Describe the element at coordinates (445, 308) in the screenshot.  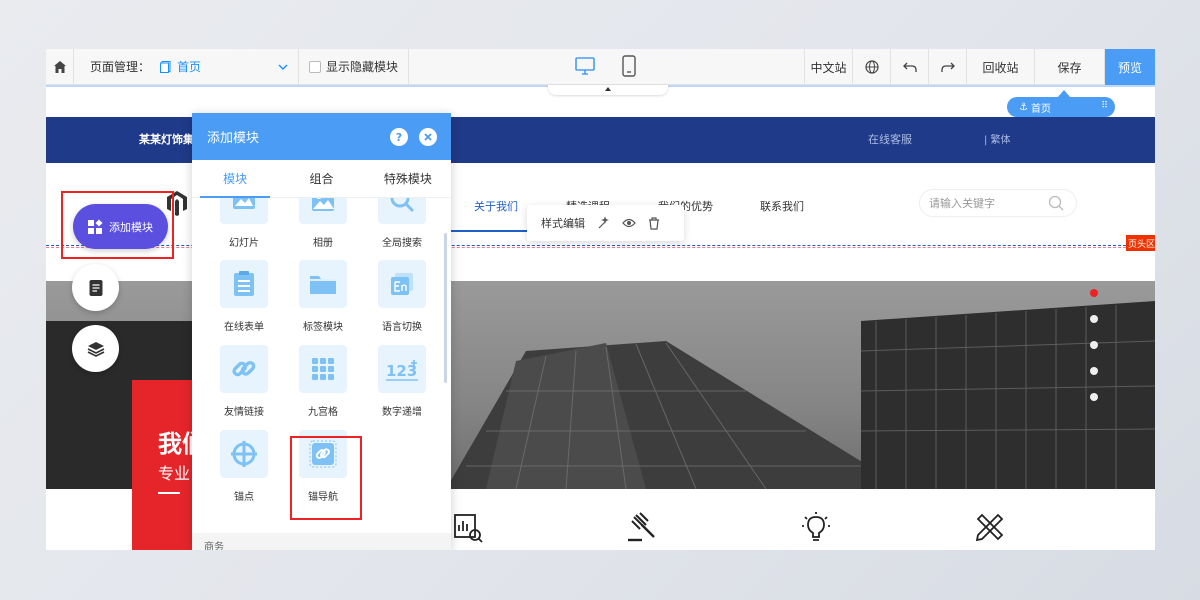
I see `panel-scrollbar` at that location.